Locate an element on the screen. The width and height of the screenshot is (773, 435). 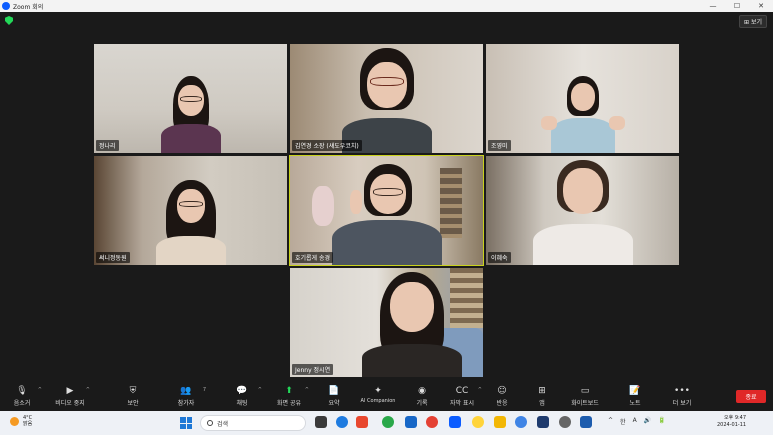
participants-button: 👥 참가자 7 is located at coordinates (186, 398).